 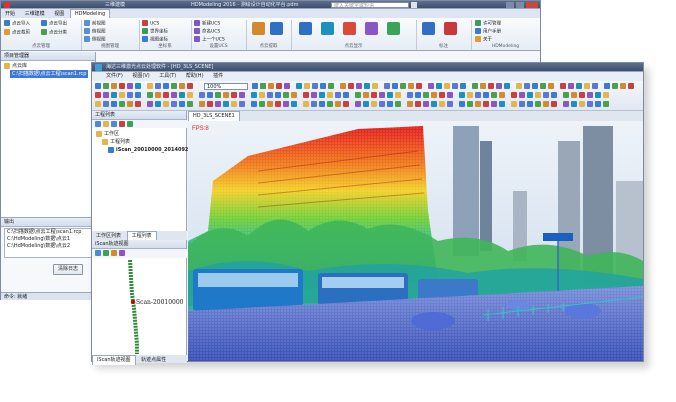 What do you see at coordinates (155, 32) in the screenshot?
I see `ribbon-item: 世界坐标` at bounding box center [155, 32].